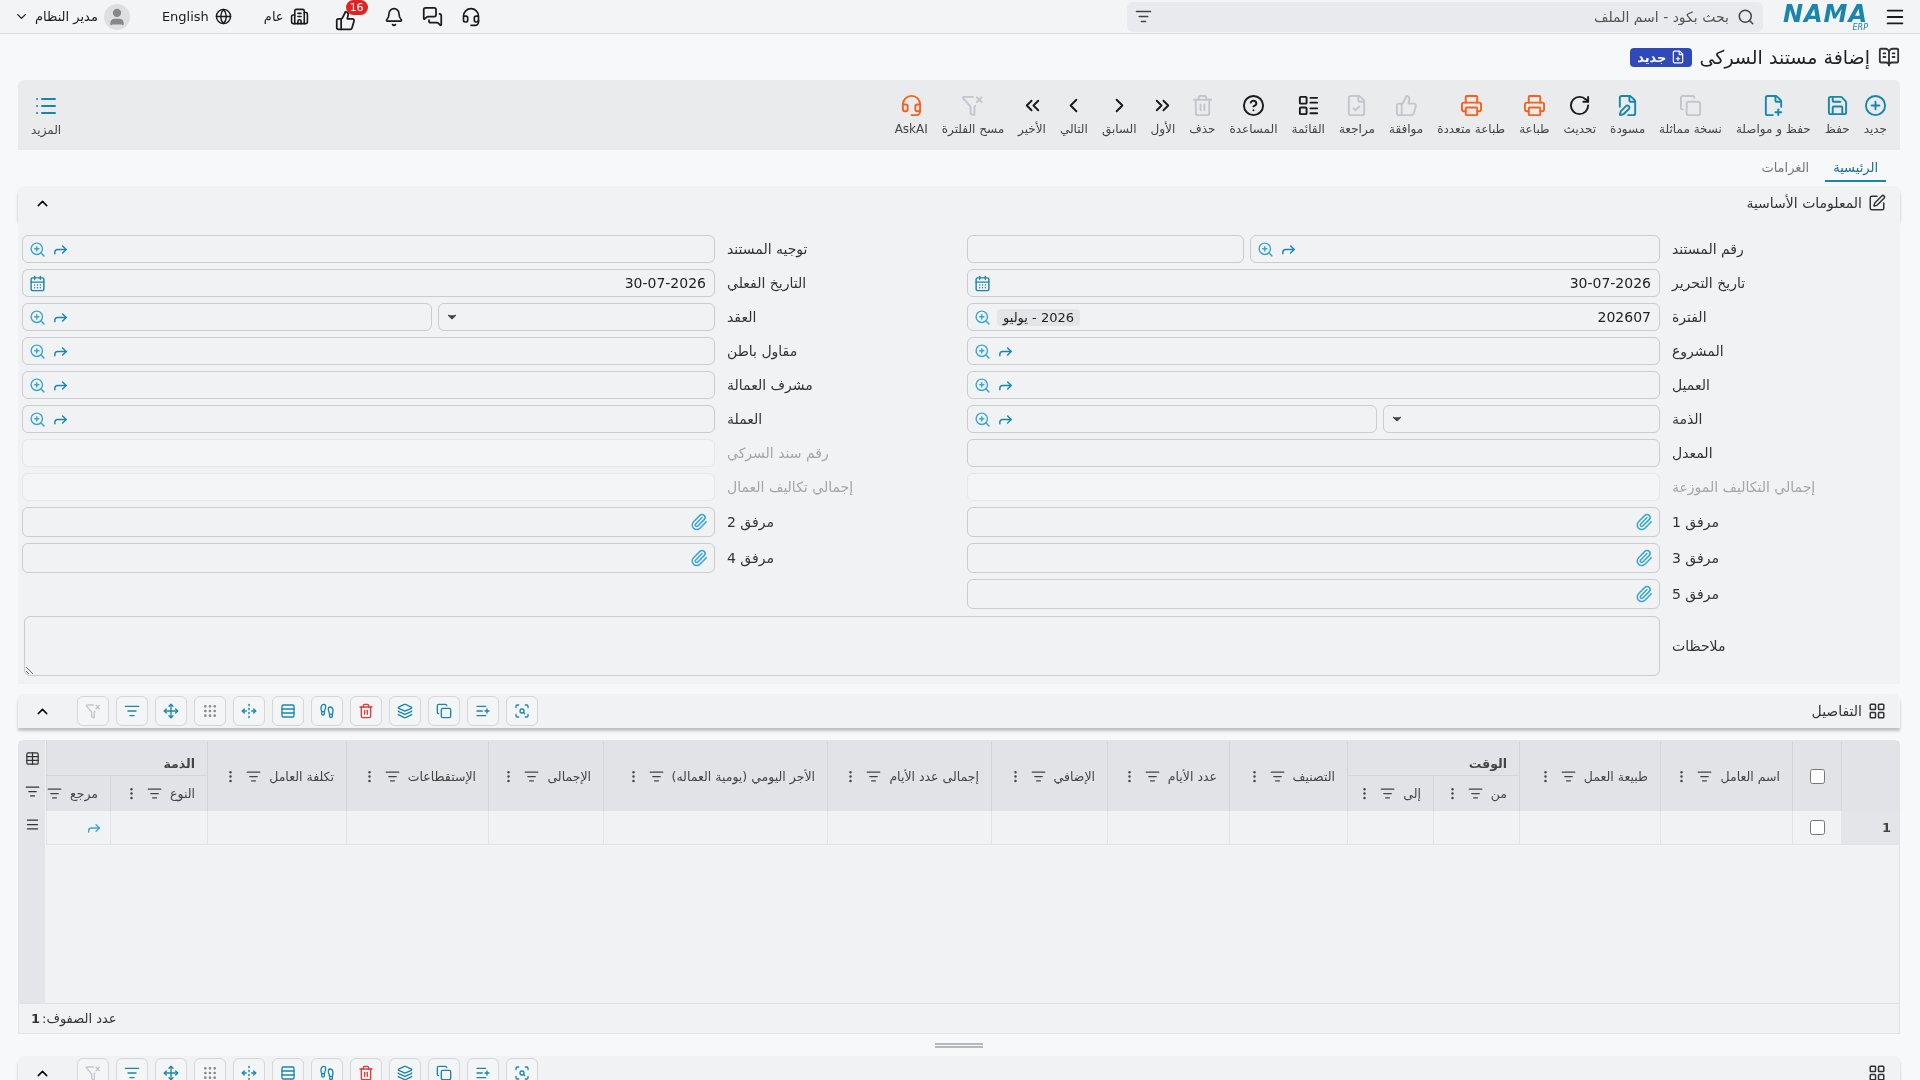 This screenshot has width=1920, height=1080. What do you see at coordinates (286, 16) in the screenshot?
I see `branch-button: عام` at bounding box center [286, 16].